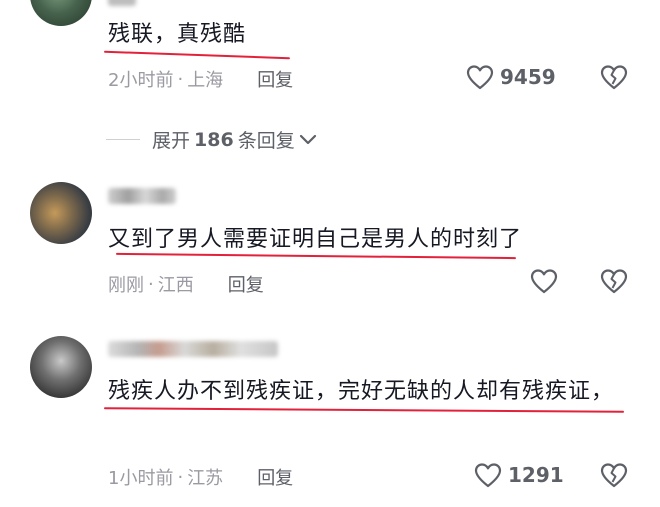 Image resolution: width=660 pixels, height=507 pixels. What do you see at coordinates (266, 141) in the screenshot?
I see `expand-suffix: 条回复` at bounding box center [266, 141].